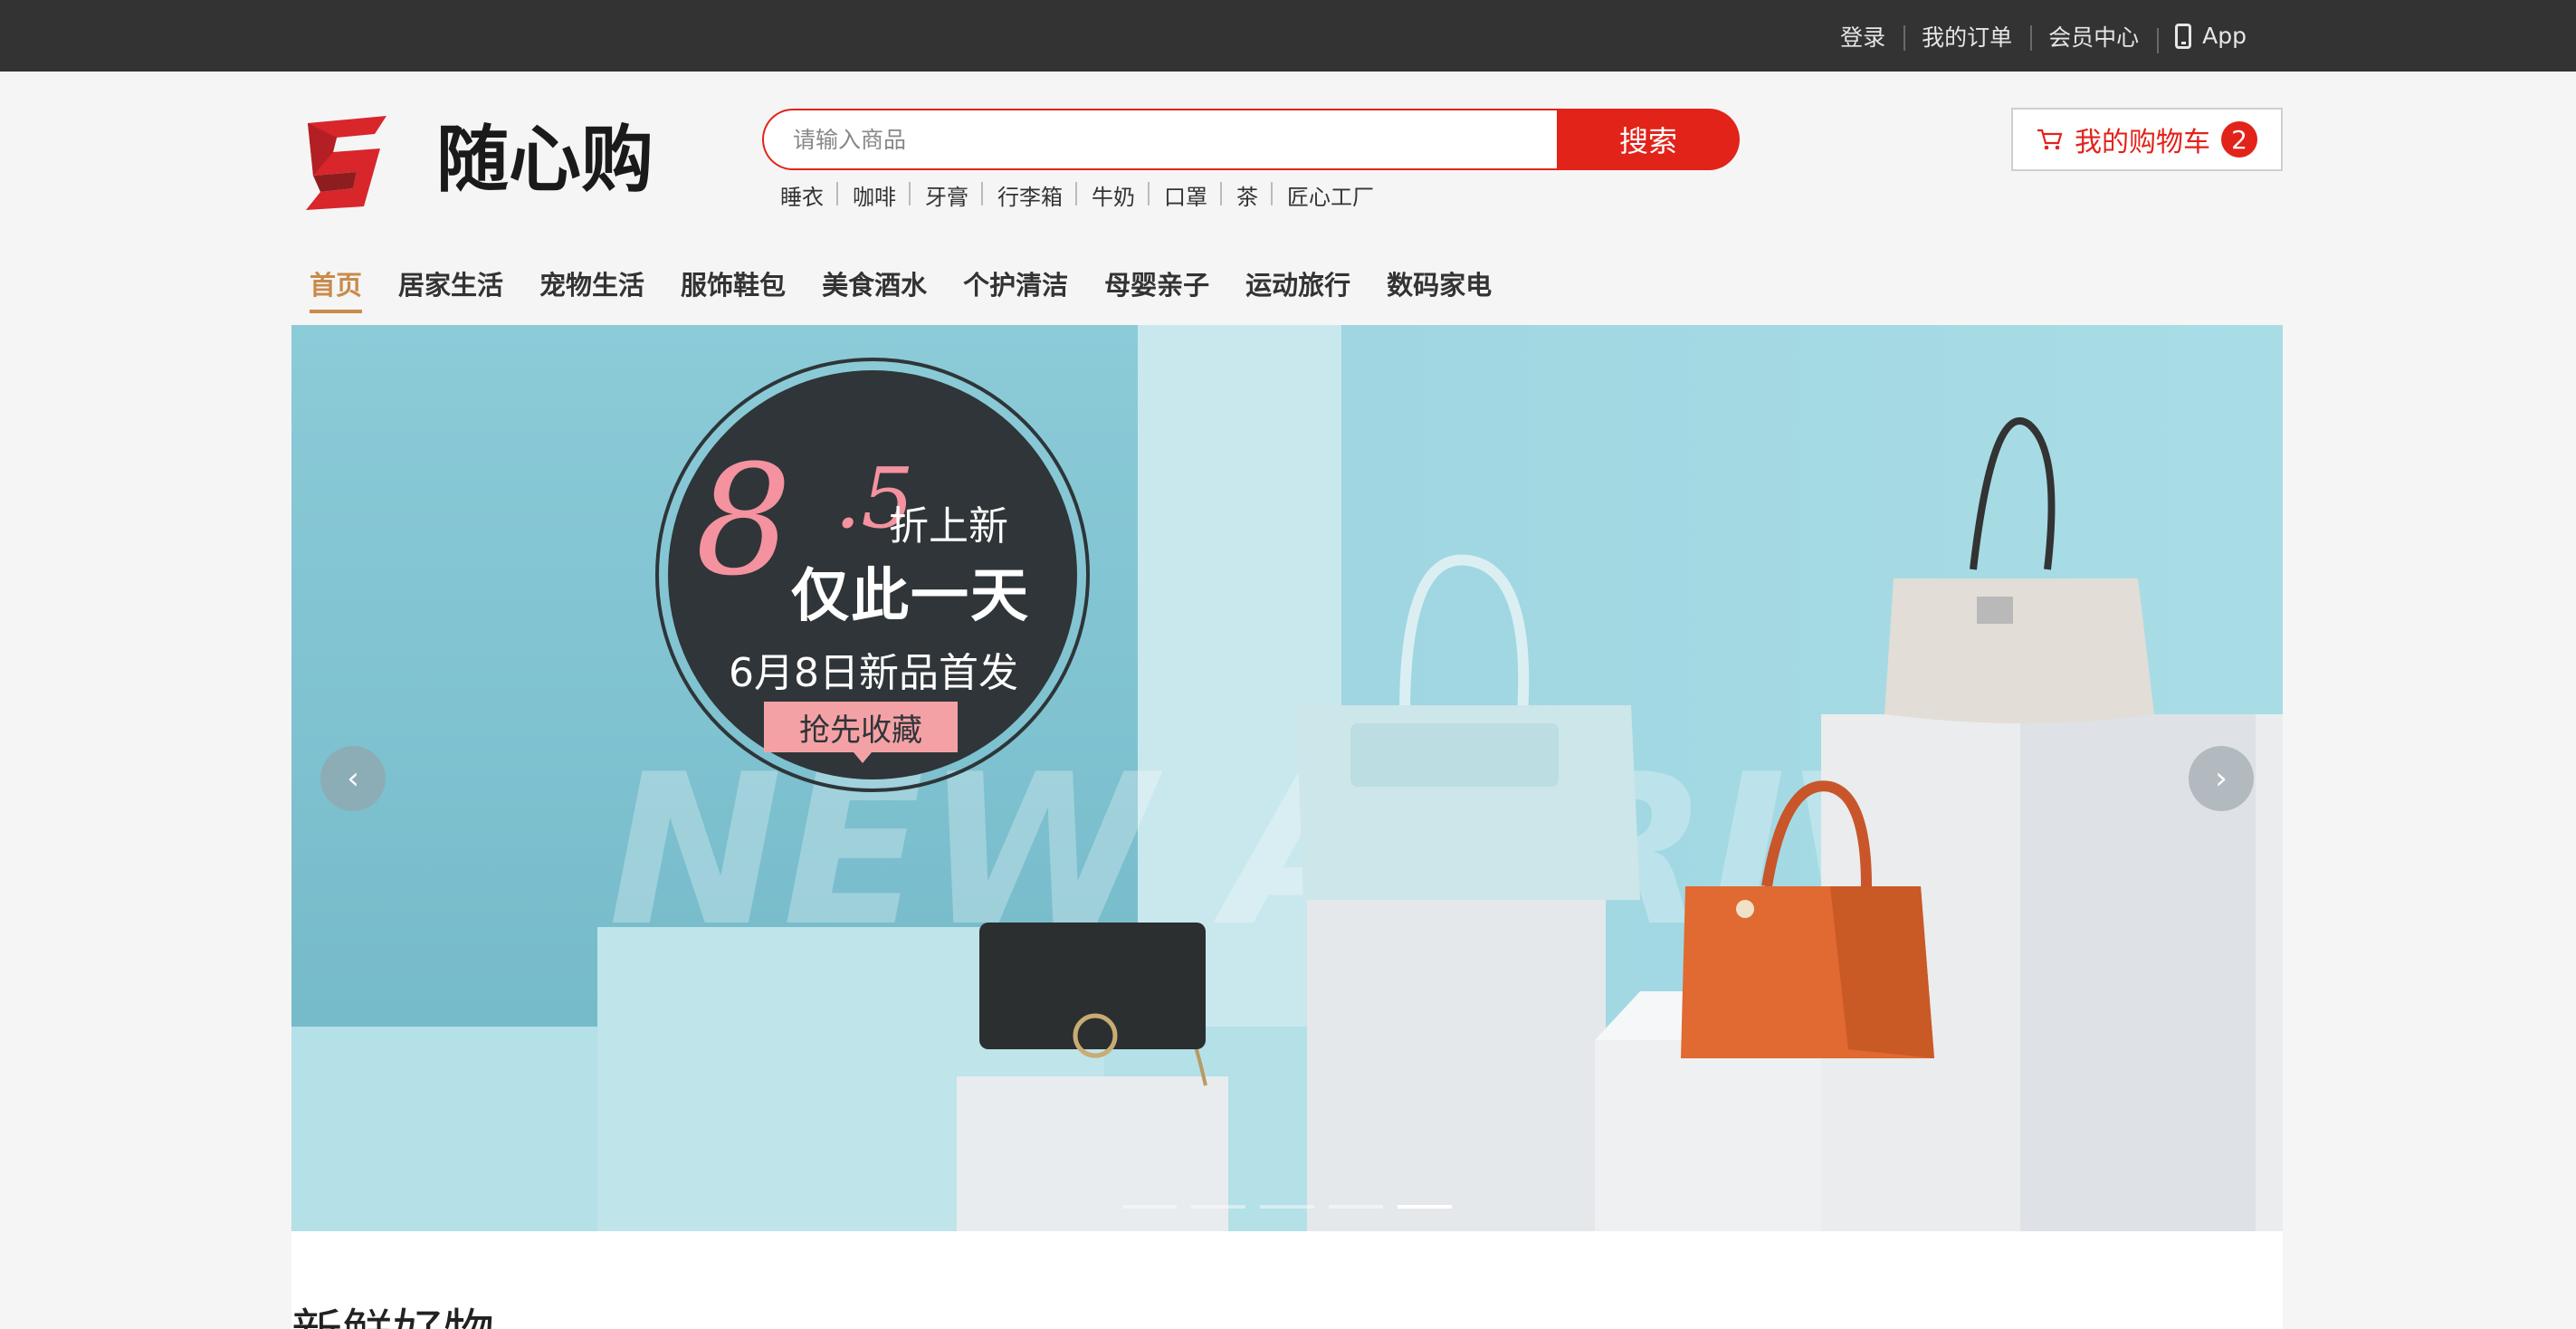 Image resolution: width=2576 pixels, height=1329 pixels. I want to click on fresh-goods-section: 新鲜好物, so click(1287, 1280).